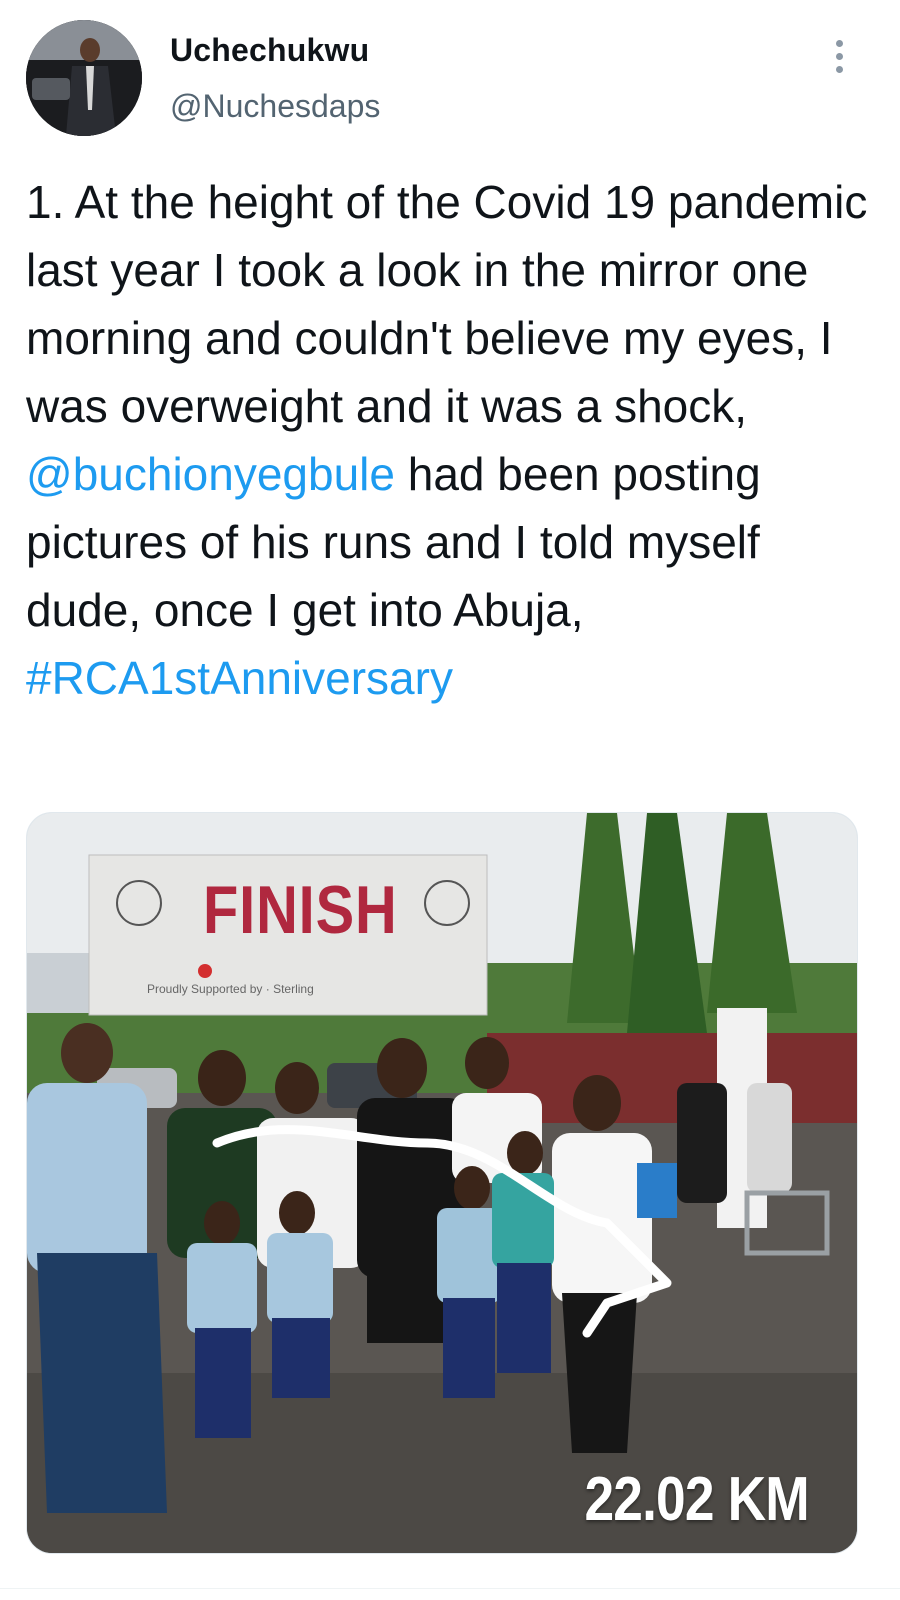 Image resolution: width=900 pixels, height=1600 pixels. Describe the element at coordinates (839, 56) in the screenshot. I see `more-vertical-icon` at that location.